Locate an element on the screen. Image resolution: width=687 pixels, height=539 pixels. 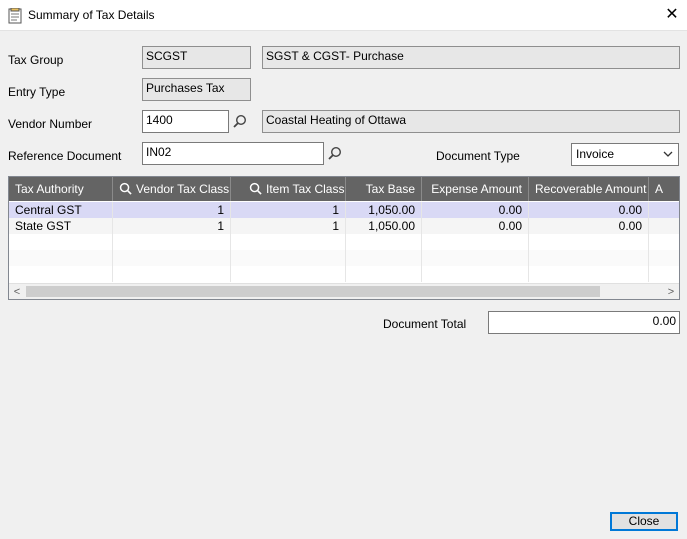
horizontal-scrollbar: < > is located at coordinates (344, 291).